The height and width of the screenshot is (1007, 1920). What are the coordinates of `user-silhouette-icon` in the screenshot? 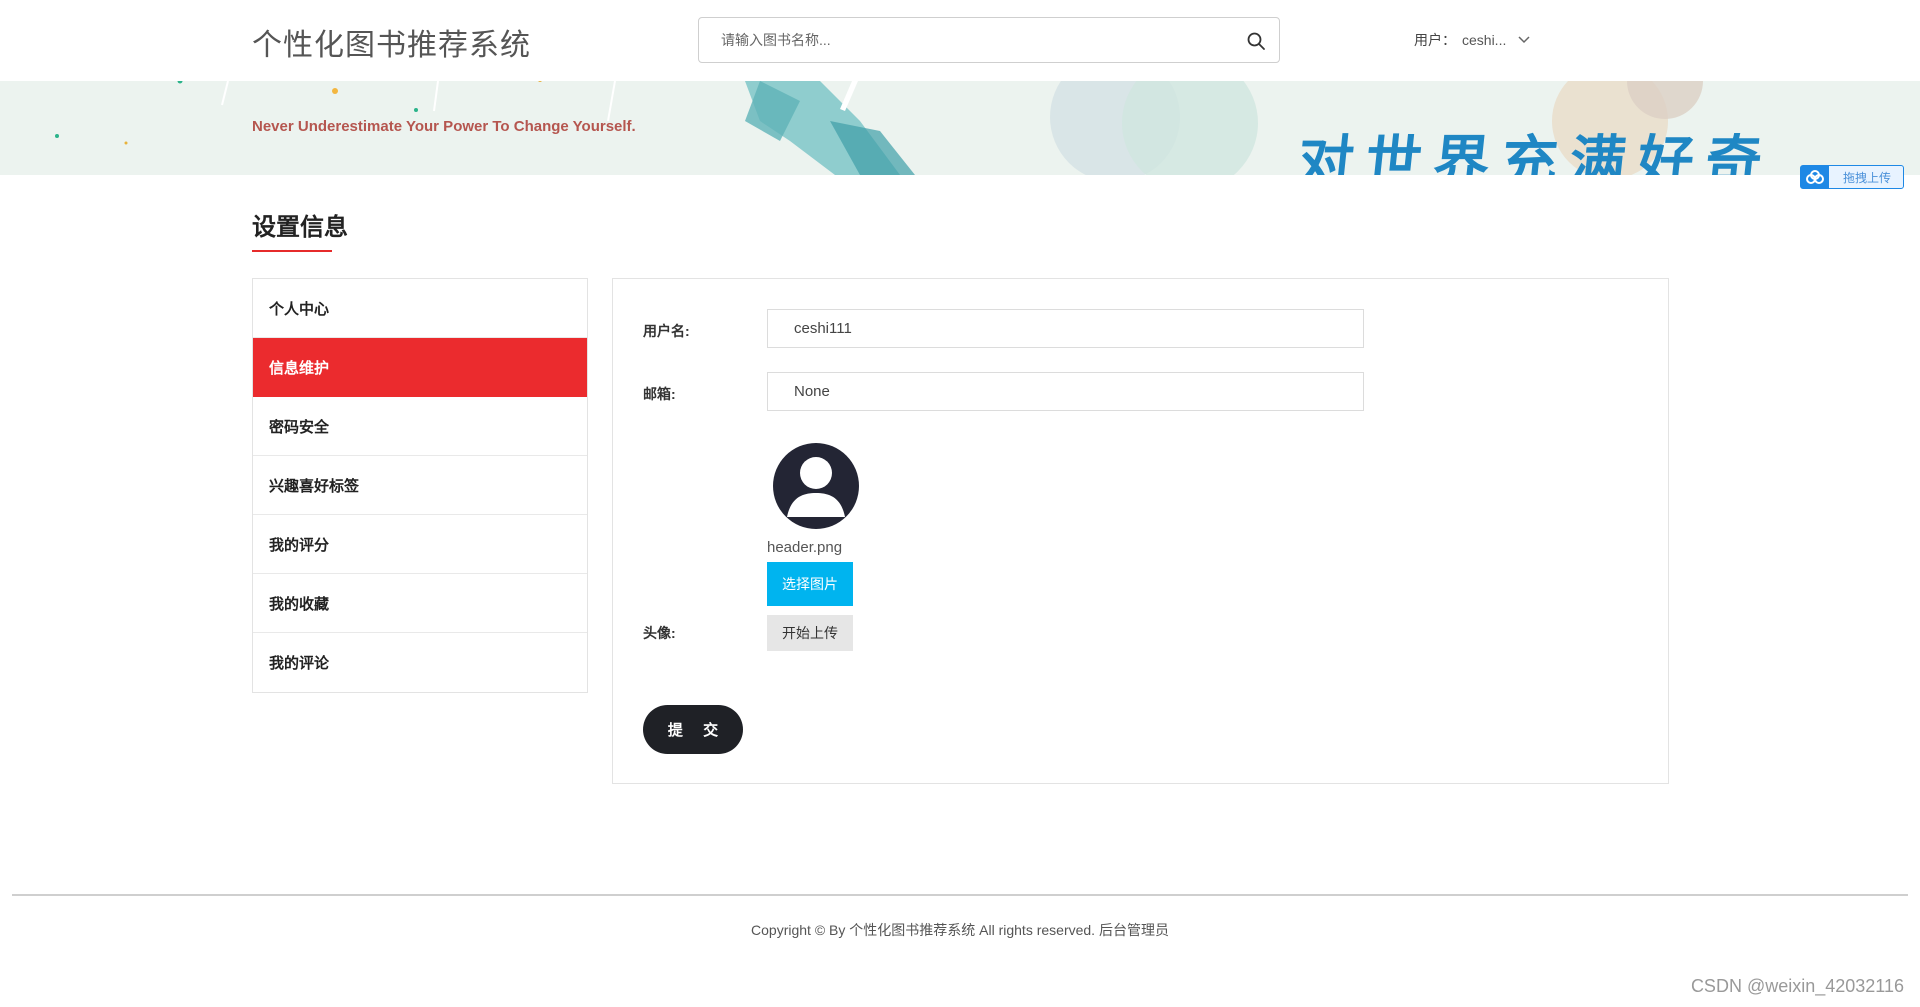 It's located at (816, 487).